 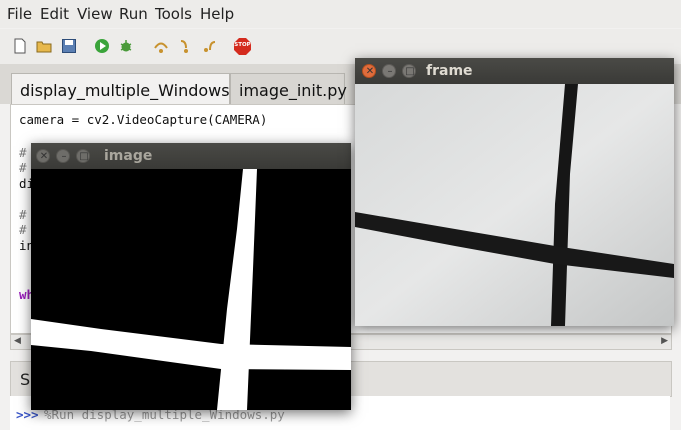 What do you see at coordinates (54, 14) in the screenshot?
I see `menu-edit: Edit` at bounding box center [54, 14].